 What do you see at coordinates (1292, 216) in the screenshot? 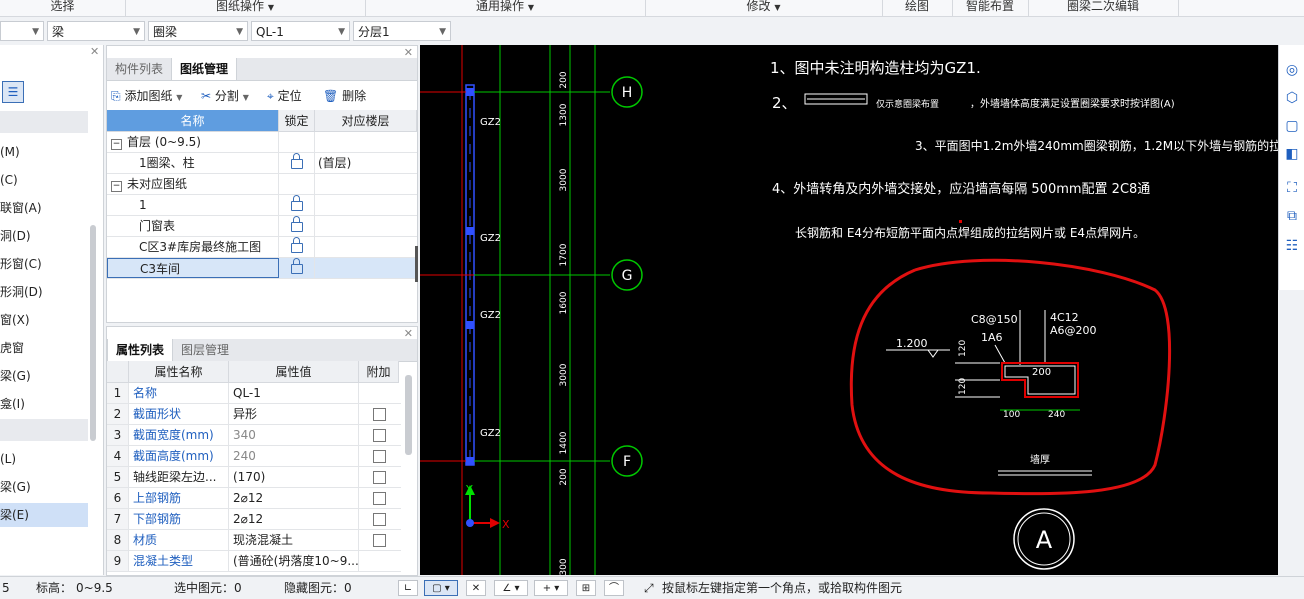
I see `box-select-icon: ⧉` at bounding box center [1292, 216].